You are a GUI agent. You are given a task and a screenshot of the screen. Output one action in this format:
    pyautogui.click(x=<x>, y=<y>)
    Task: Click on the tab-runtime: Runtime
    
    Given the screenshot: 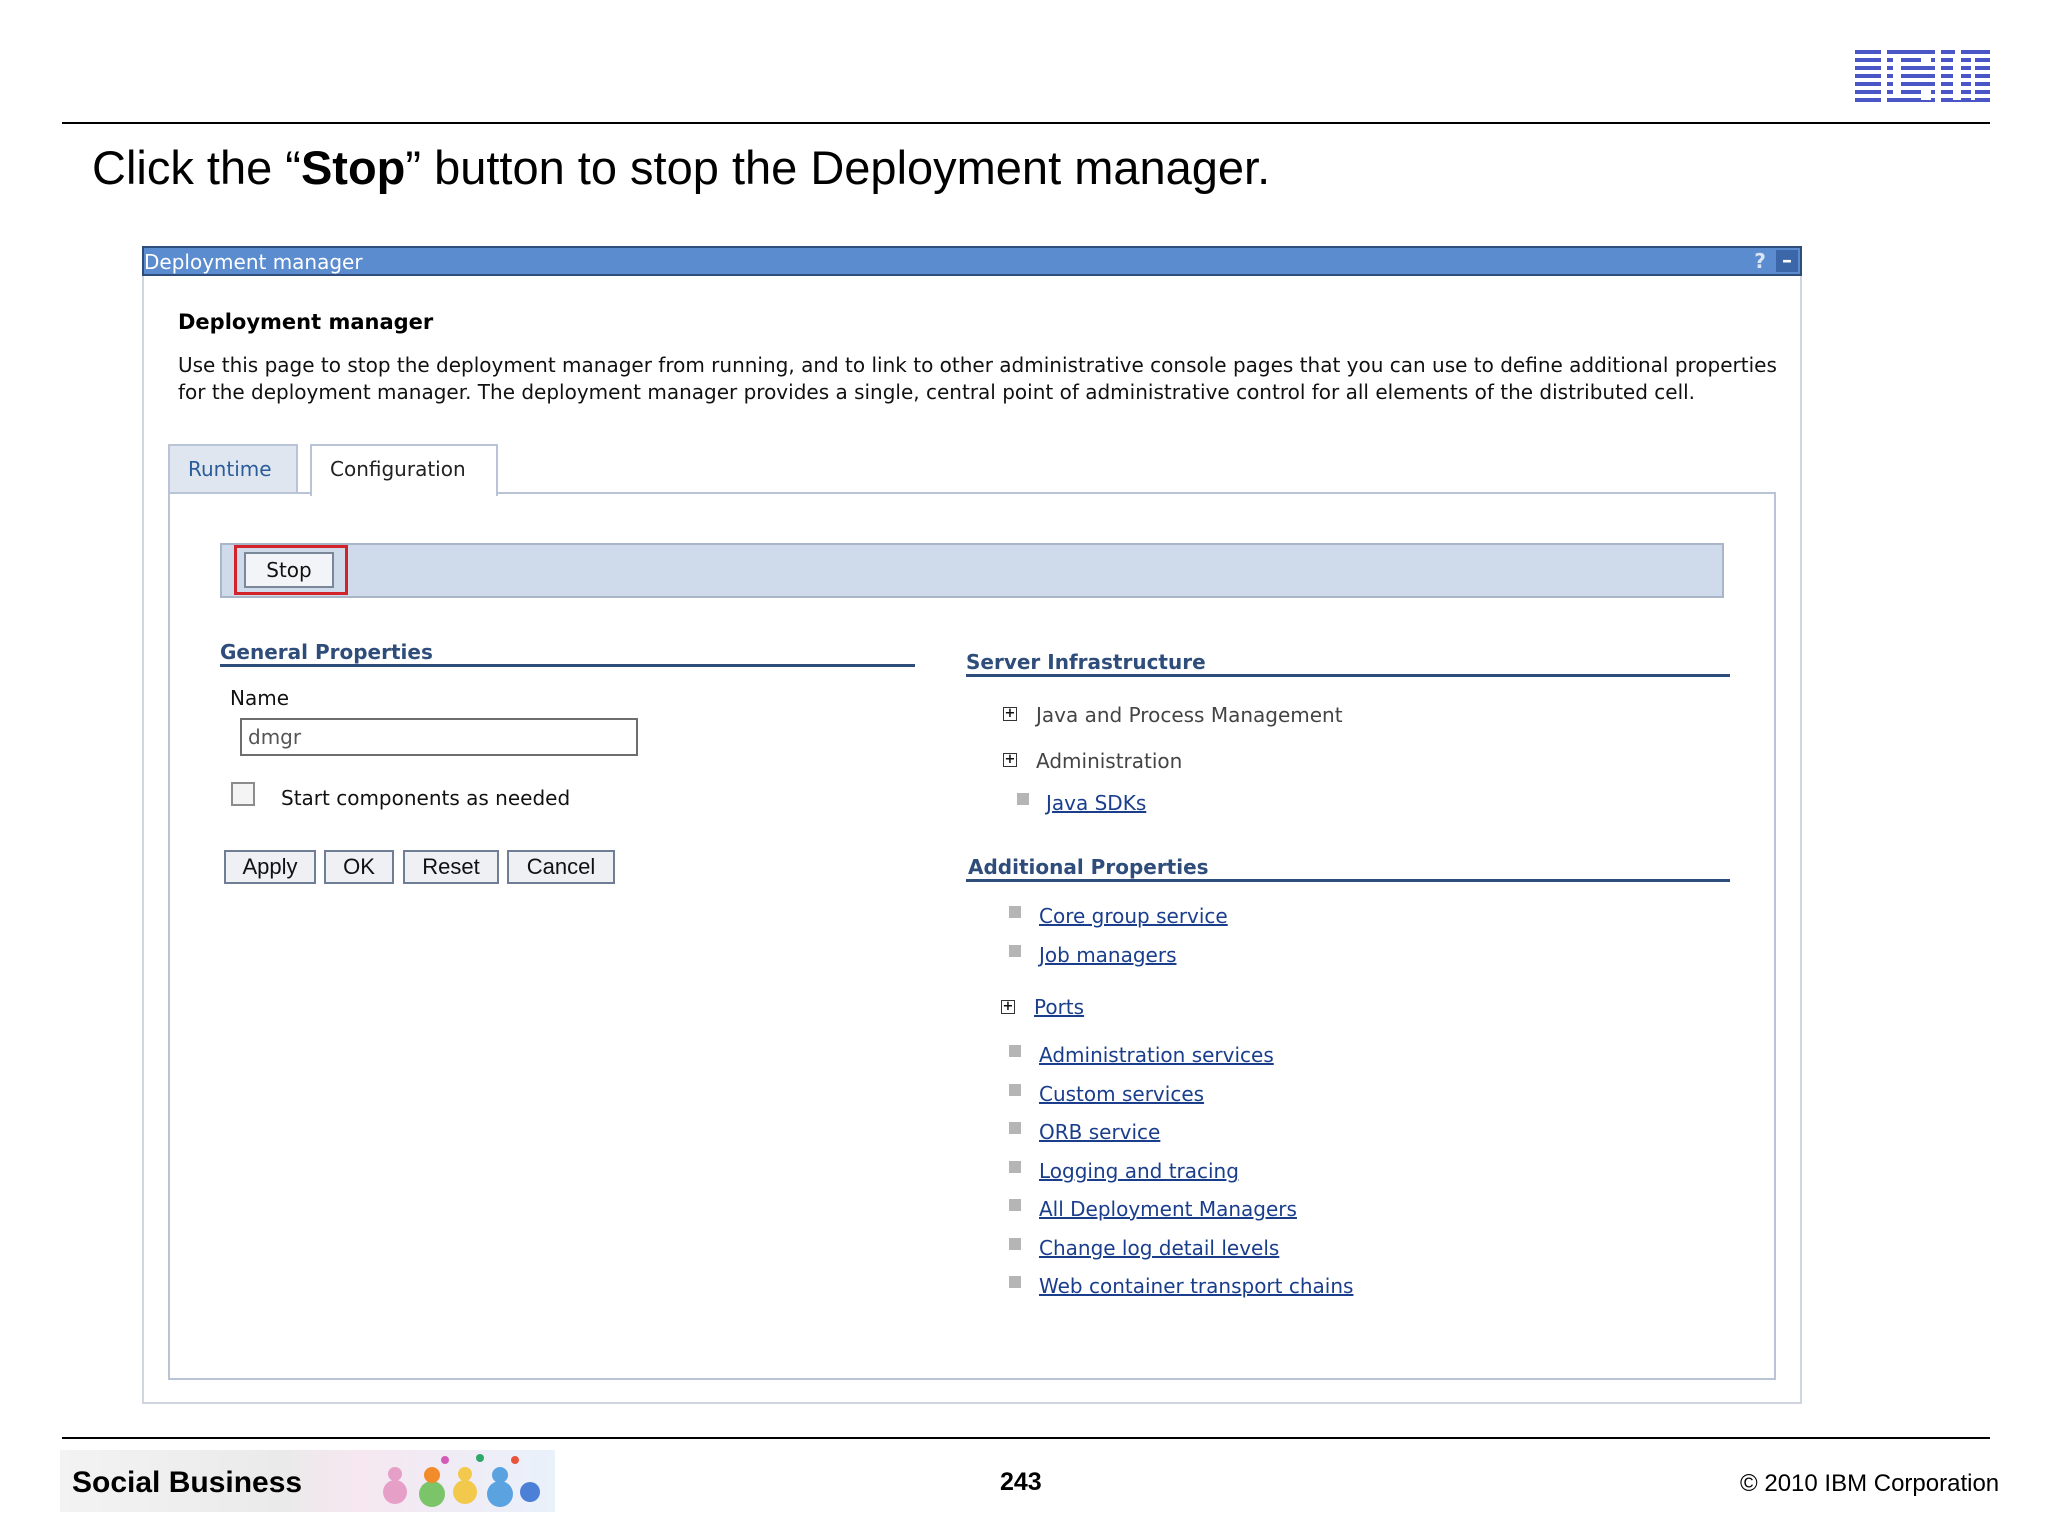 What is the action you would take?
    pyautogui.click(x=233, y=469)
    